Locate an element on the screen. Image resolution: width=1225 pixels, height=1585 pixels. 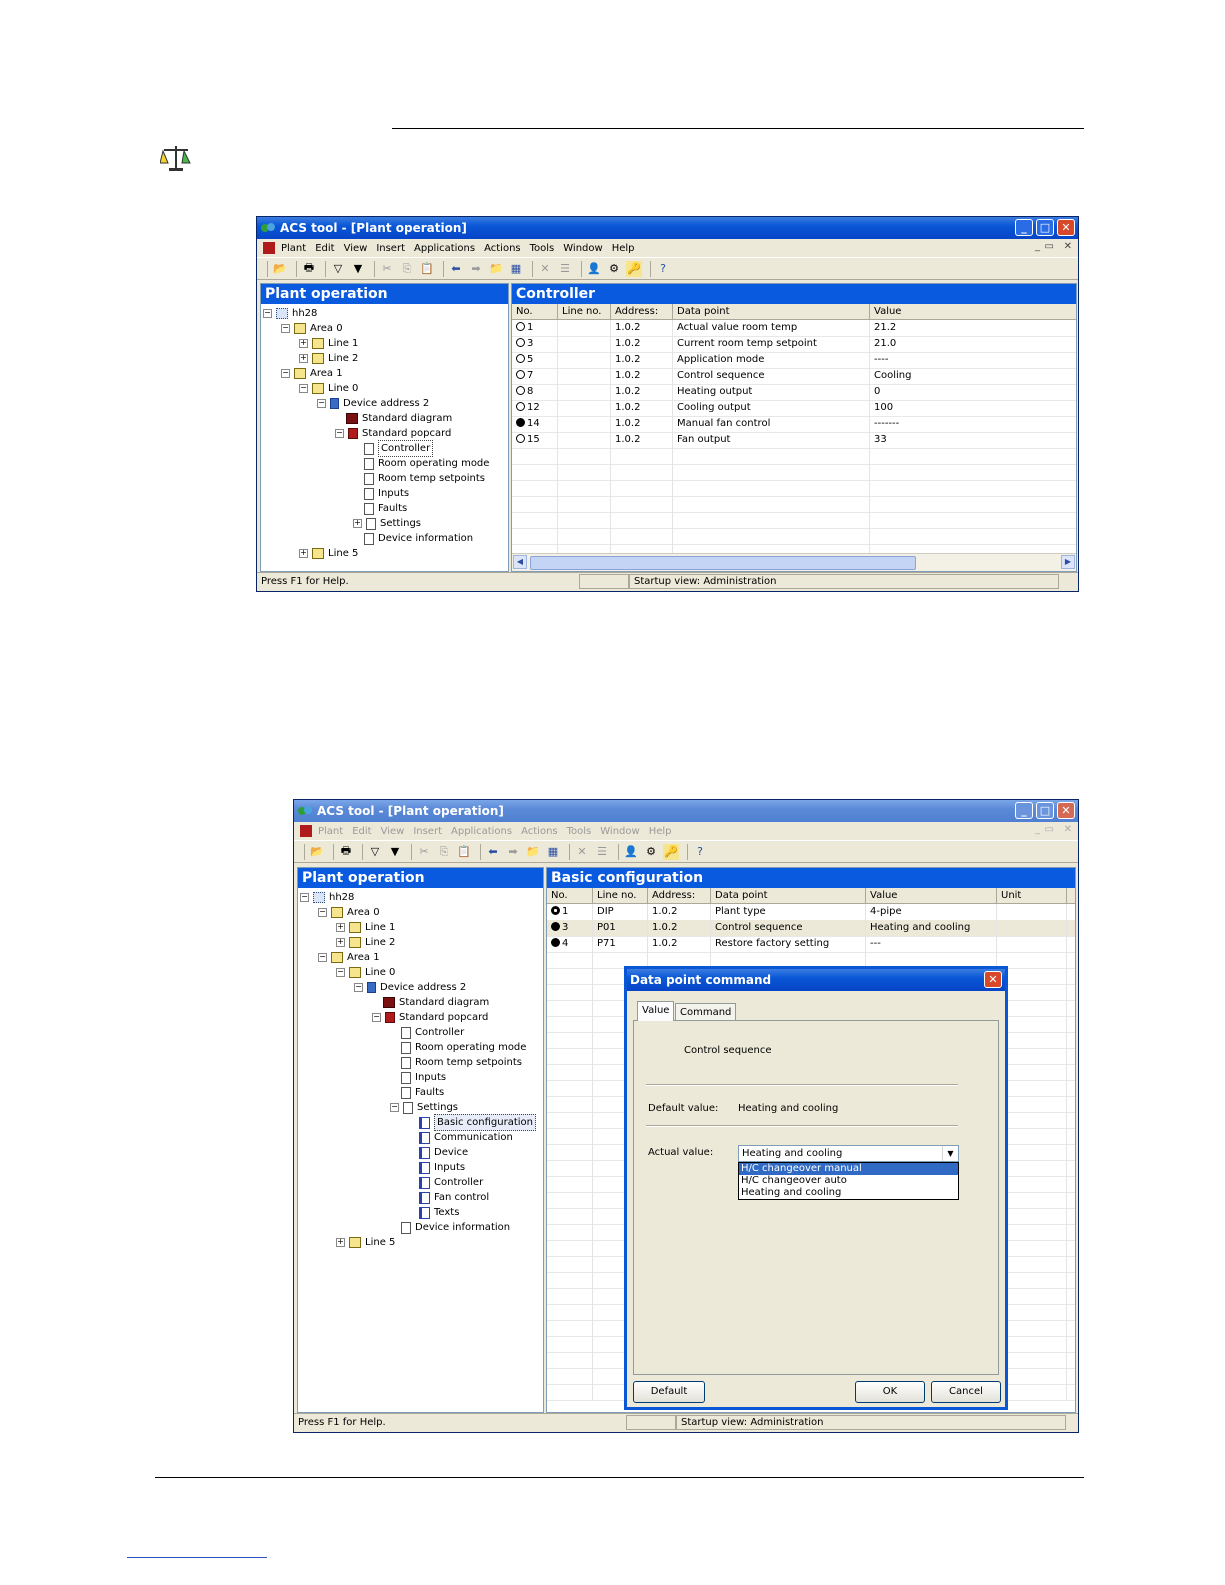
col-header-value: Value is located at coordinates (973, 311).